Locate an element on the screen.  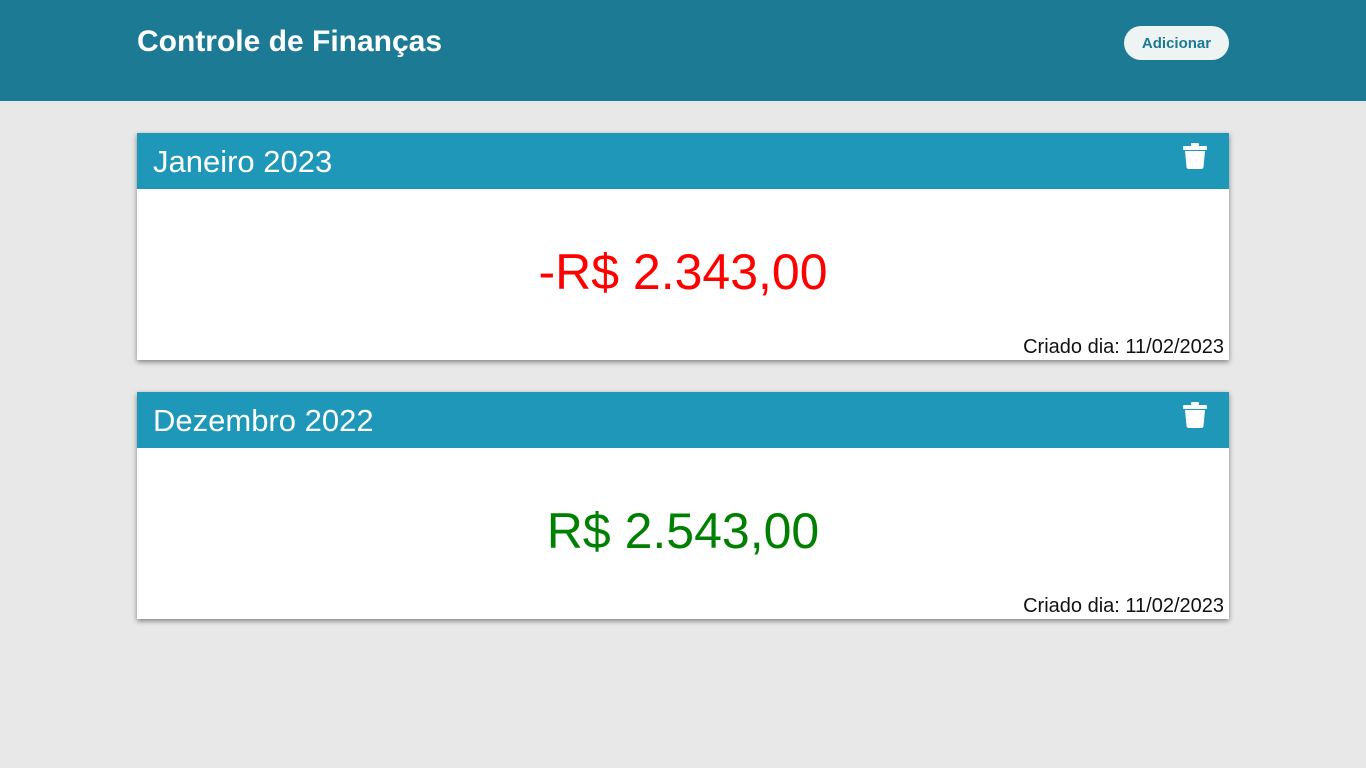
app-header: Controle de Finanças Adicionar is located at coordinates (683, 50).